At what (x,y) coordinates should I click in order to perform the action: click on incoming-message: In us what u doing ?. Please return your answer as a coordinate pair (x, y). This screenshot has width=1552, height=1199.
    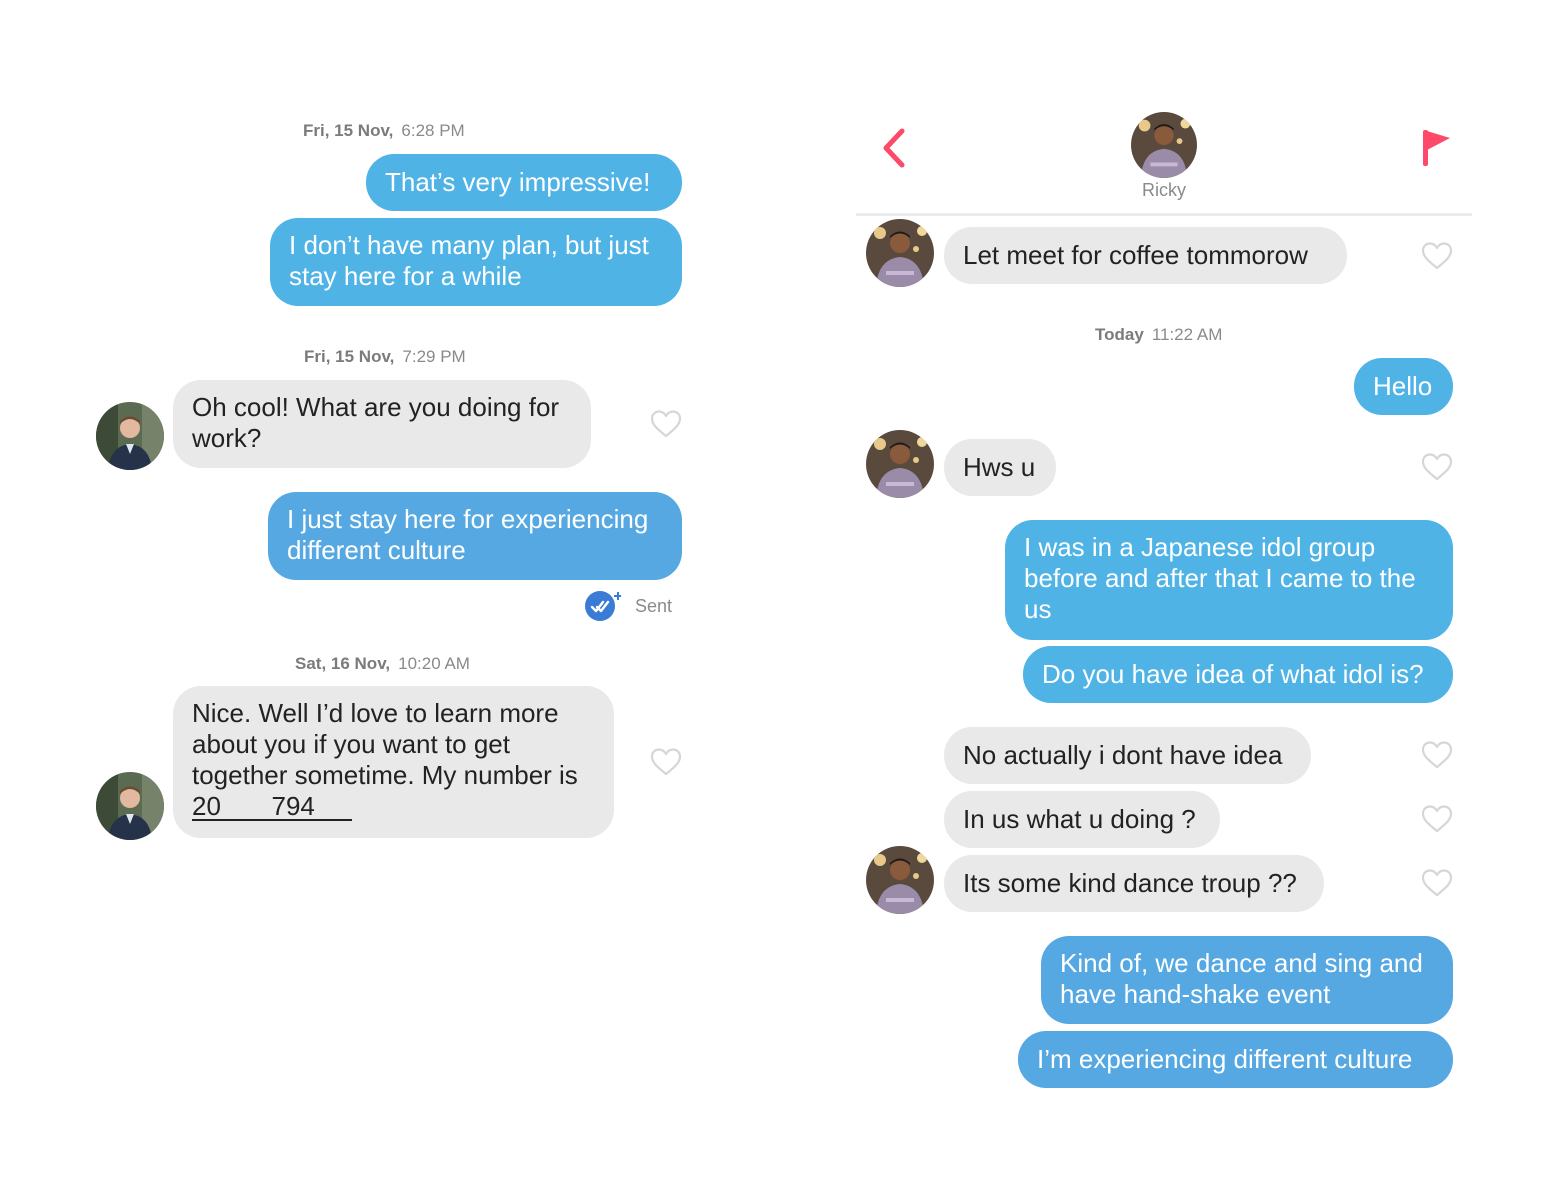
    Looking at the image, I should click on (1082, 819).